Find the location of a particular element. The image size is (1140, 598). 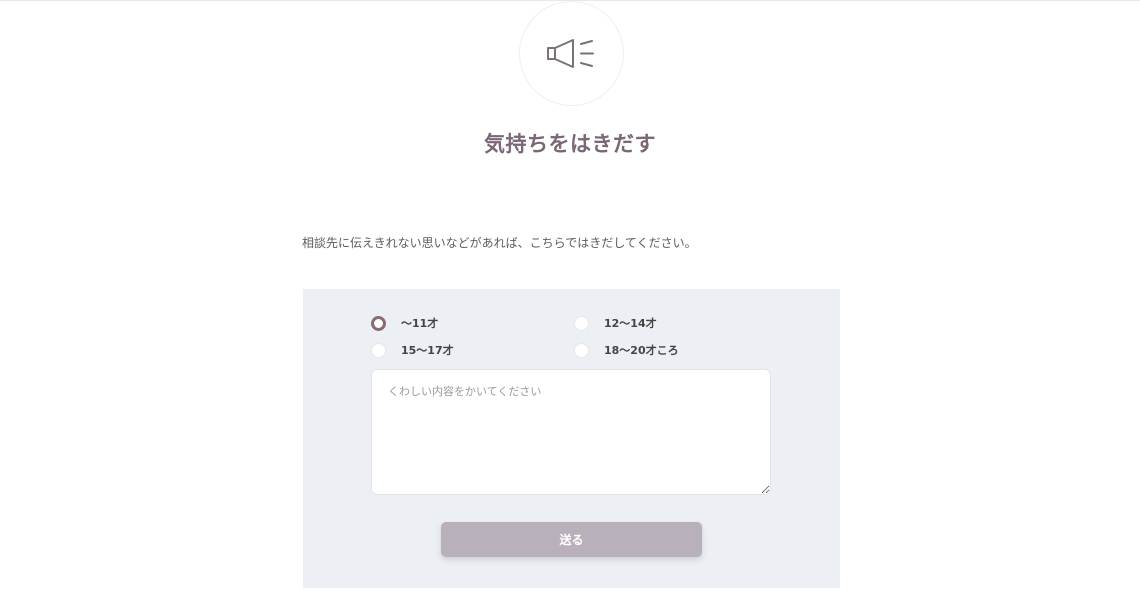

description-text: 相談先に伝えきれない思いなどがあれば、こちらではきだしてください。 is located at coordinates (499, 243).